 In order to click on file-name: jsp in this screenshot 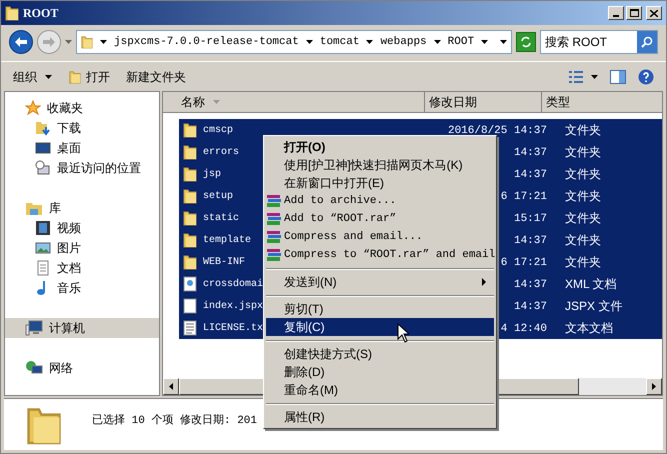, I will do `click(212, 175)`.